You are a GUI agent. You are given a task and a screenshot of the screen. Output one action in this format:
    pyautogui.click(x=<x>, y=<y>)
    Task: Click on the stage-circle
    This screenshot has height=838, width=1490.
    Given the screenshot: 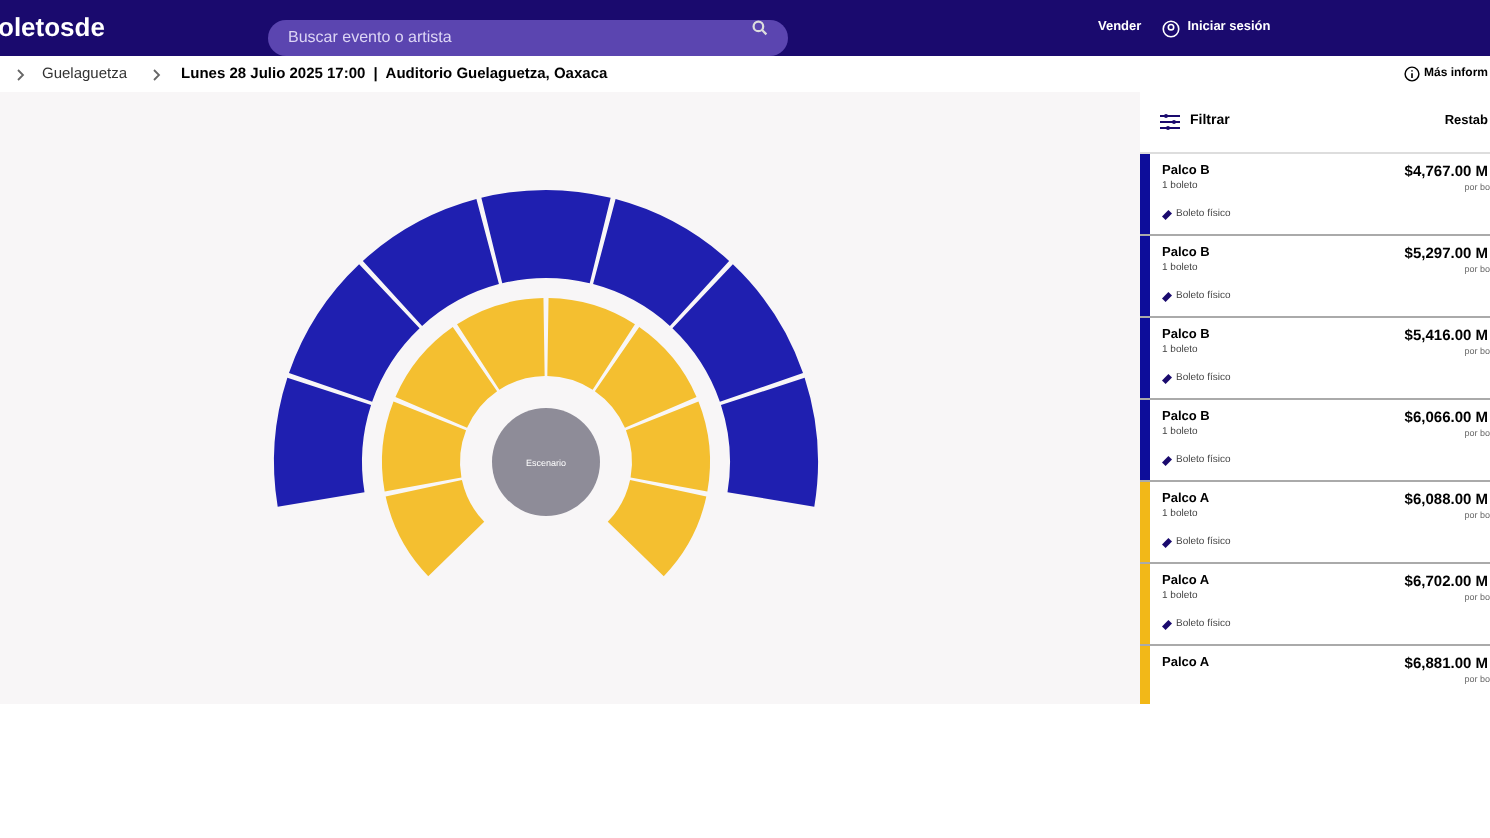 What is the action you would take?
    pyautogui.click(x=546, y=462)
    